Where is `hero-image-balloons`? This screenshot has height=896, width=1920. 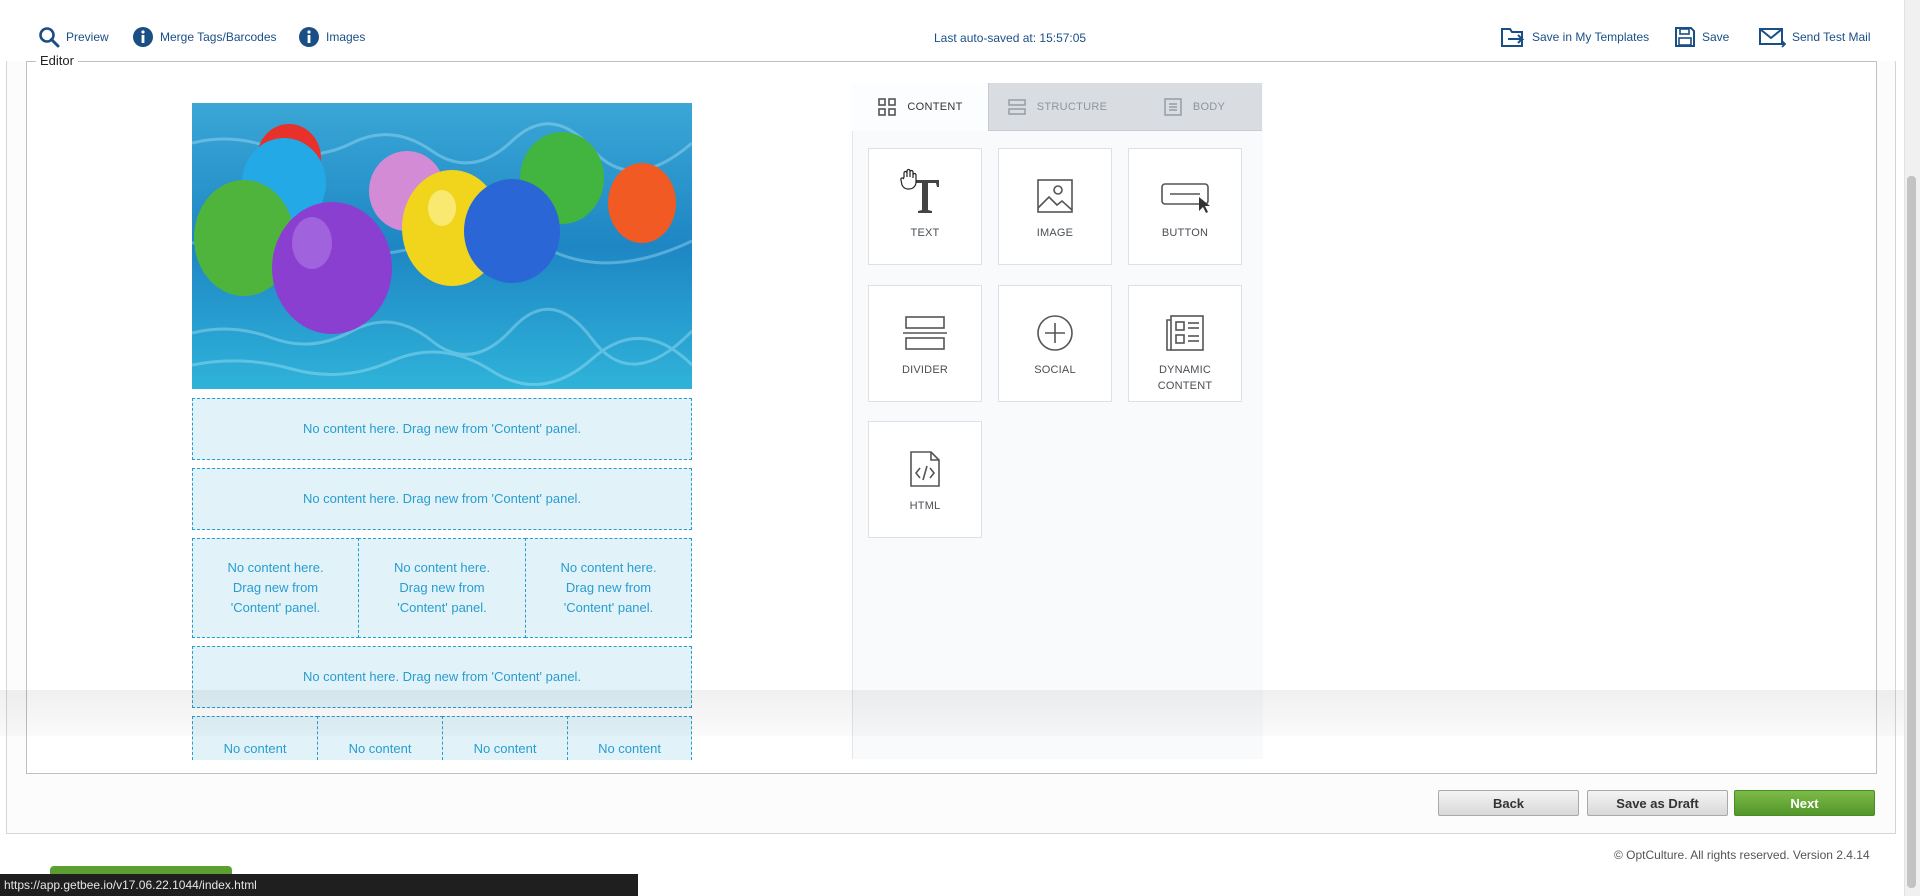
hero-image-balloons is located at coordinates (442, 246).